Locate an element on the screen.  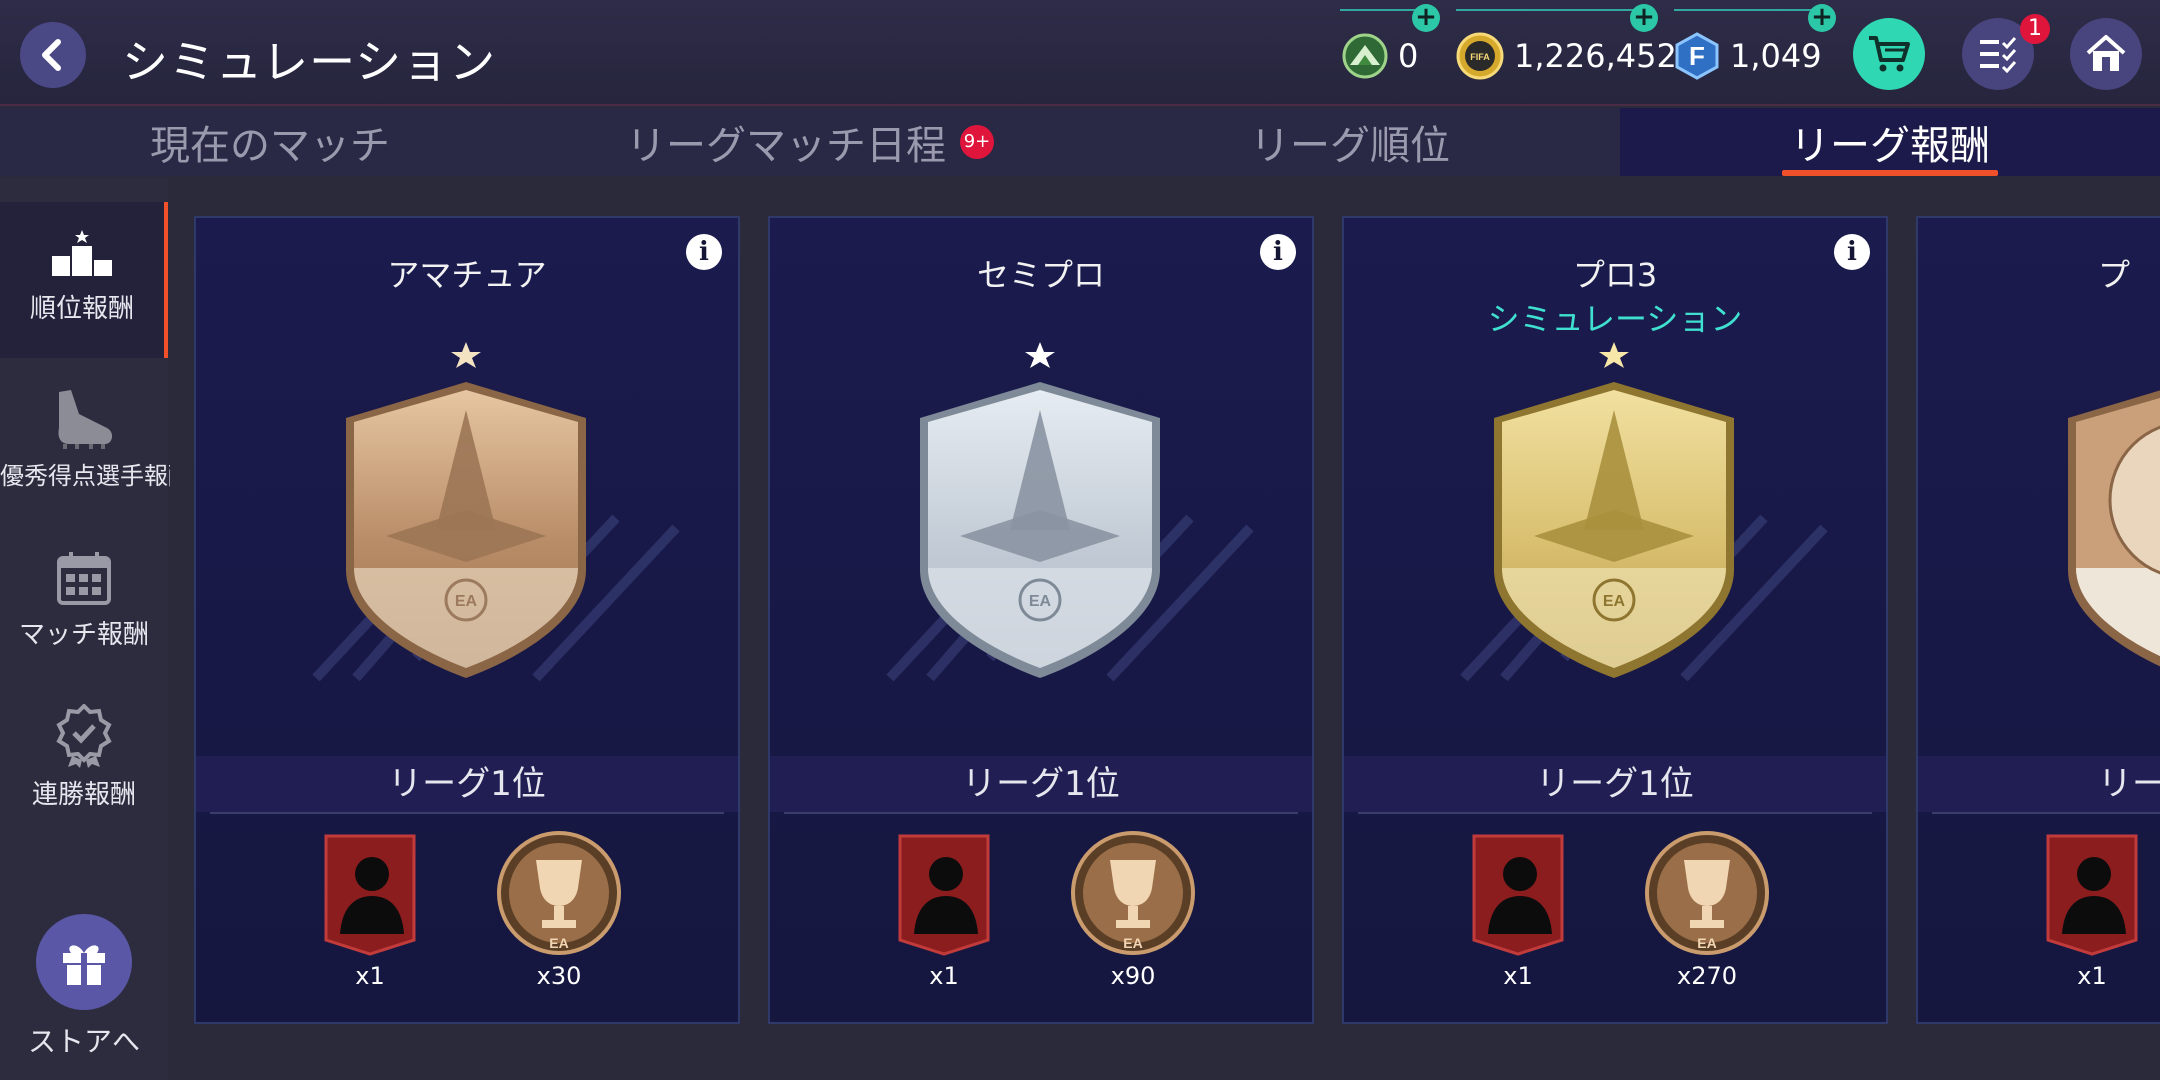
page-title: シミュレーション is located at coordinates (309, 62).